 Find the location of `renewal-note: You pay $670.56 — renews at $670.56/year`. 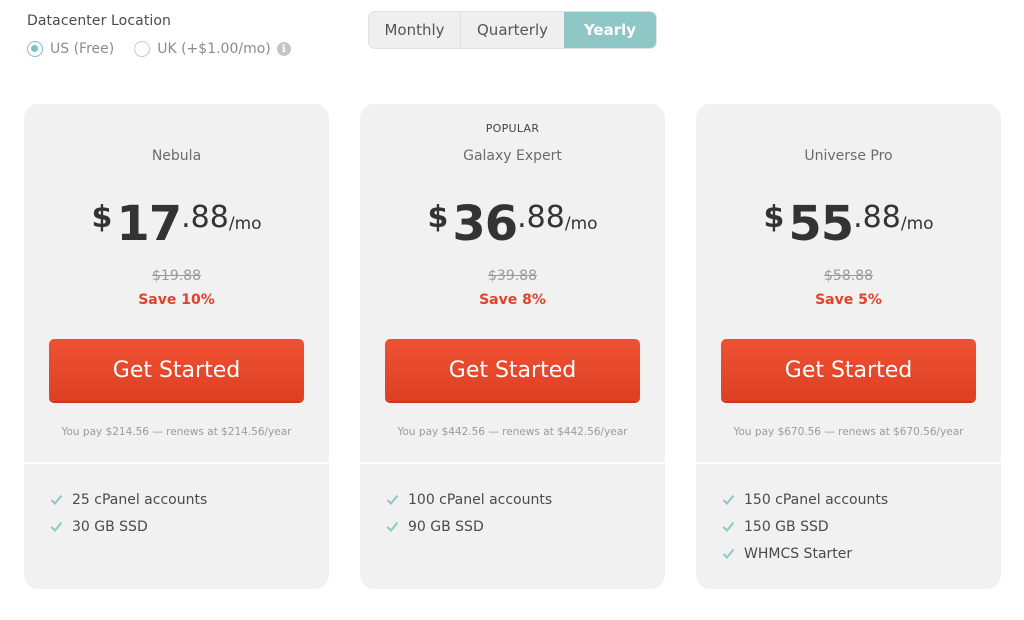

renewal-note: You pay $670.56 — renews at $670.56/year is located at coordinates (848, 432).